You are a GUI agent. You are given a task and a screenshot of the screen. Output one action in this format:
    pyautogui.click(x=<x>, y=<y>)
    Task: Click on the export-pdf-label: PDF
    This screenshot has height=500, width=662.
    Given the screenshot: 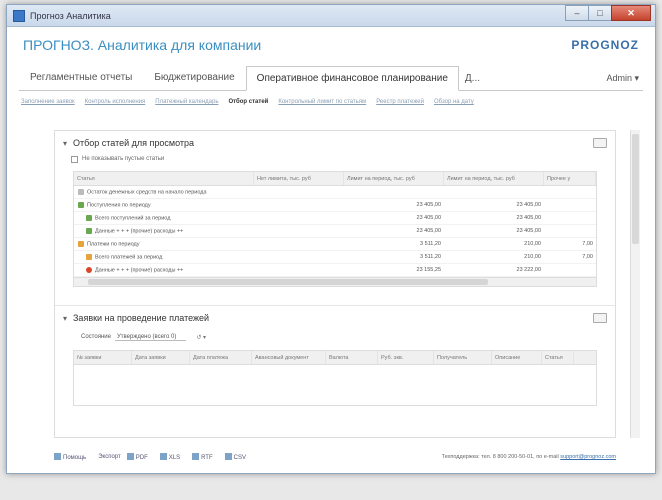 What is the action you would take?
    pyautogui.click(x=141, y=457)
    